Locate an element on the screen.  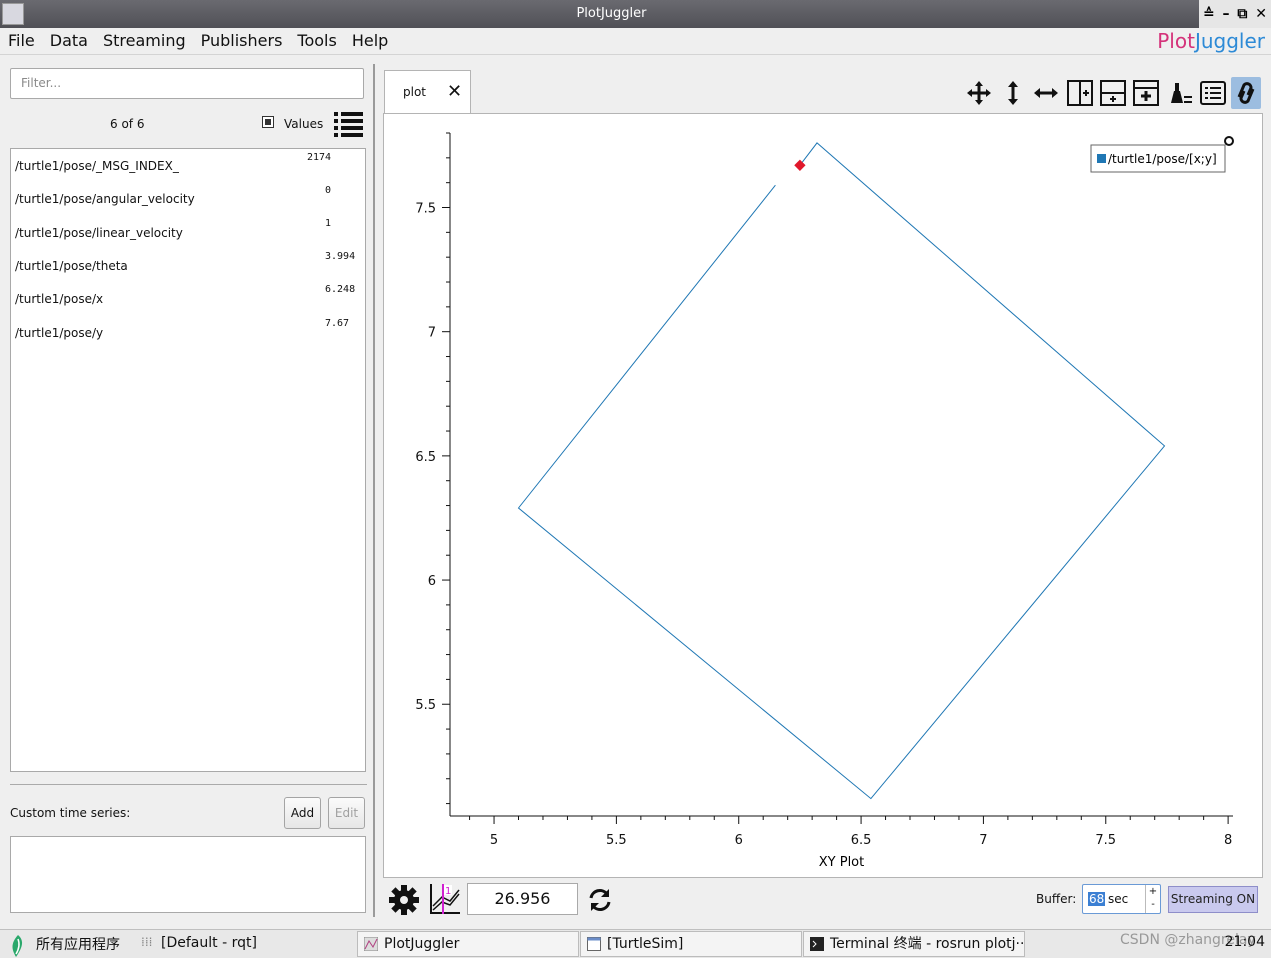
topic-row: /turtle1/pose/x is located at coordinates (59, 299).